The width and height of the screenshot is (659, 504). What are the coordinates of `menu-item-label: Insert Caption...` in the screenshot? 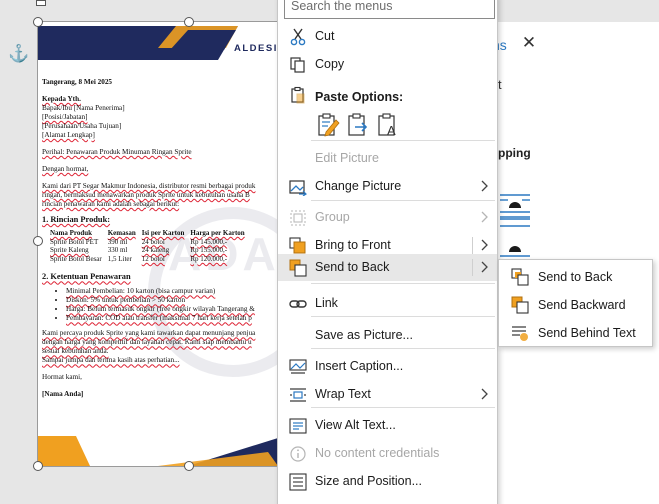 It's located at (359, 366).